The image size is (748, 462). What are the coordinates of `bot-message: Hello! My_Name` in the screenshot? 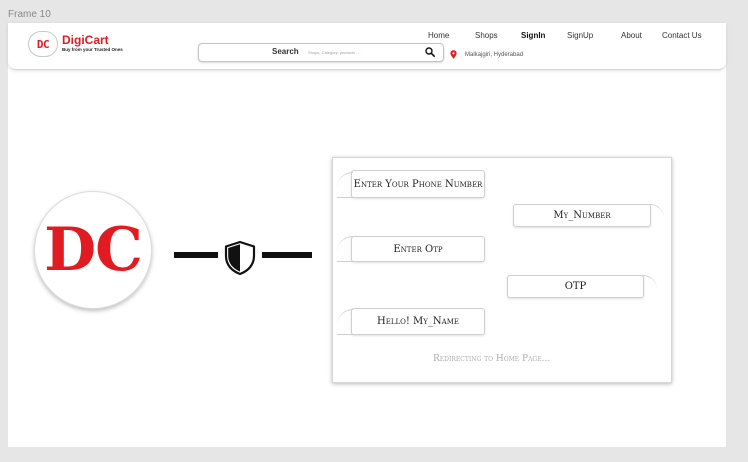 It's located at (411, 321).